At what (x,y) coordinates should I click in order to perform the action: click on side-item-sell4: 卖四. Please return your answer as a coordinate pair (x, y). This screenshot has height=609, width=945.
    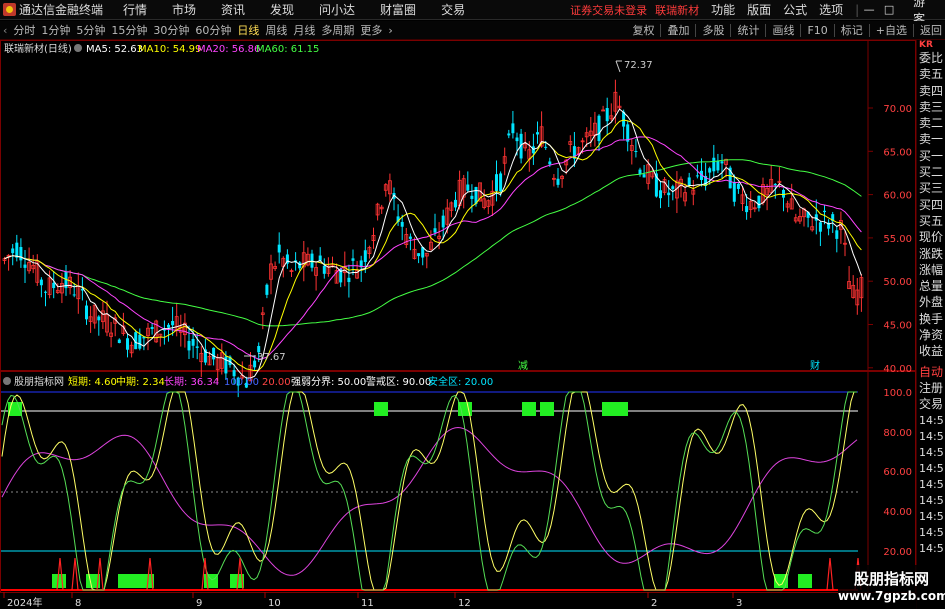
    Looking at the image, I should click on (931, 90).